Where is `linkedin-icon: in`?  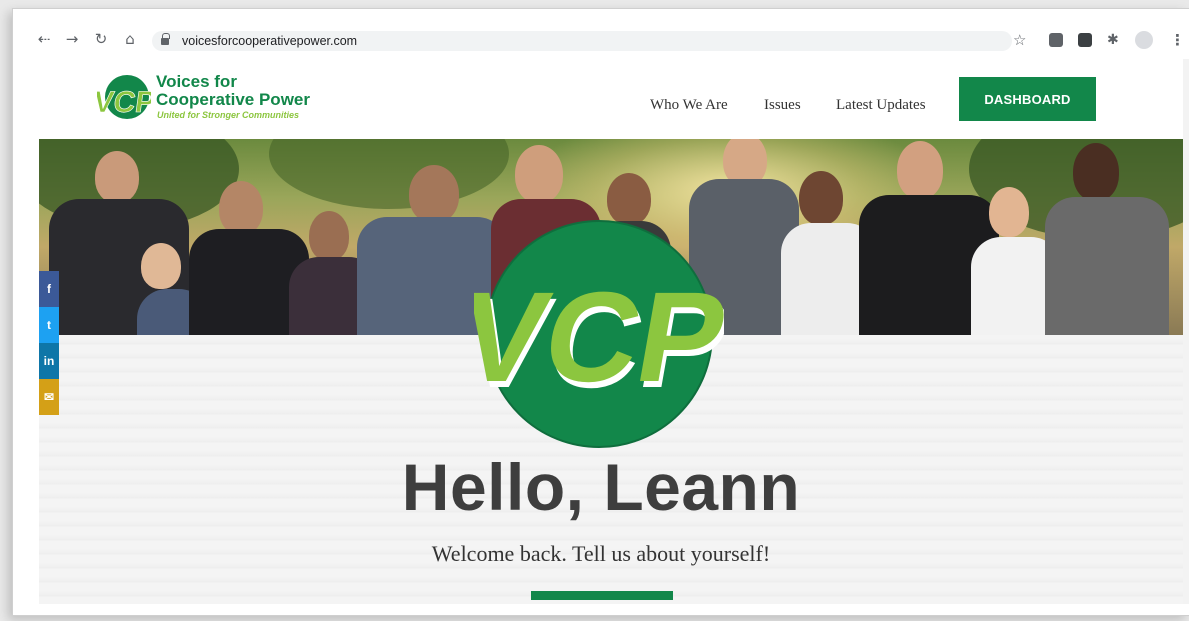
linkedin-icon: in is located at coordinates (49, 361).